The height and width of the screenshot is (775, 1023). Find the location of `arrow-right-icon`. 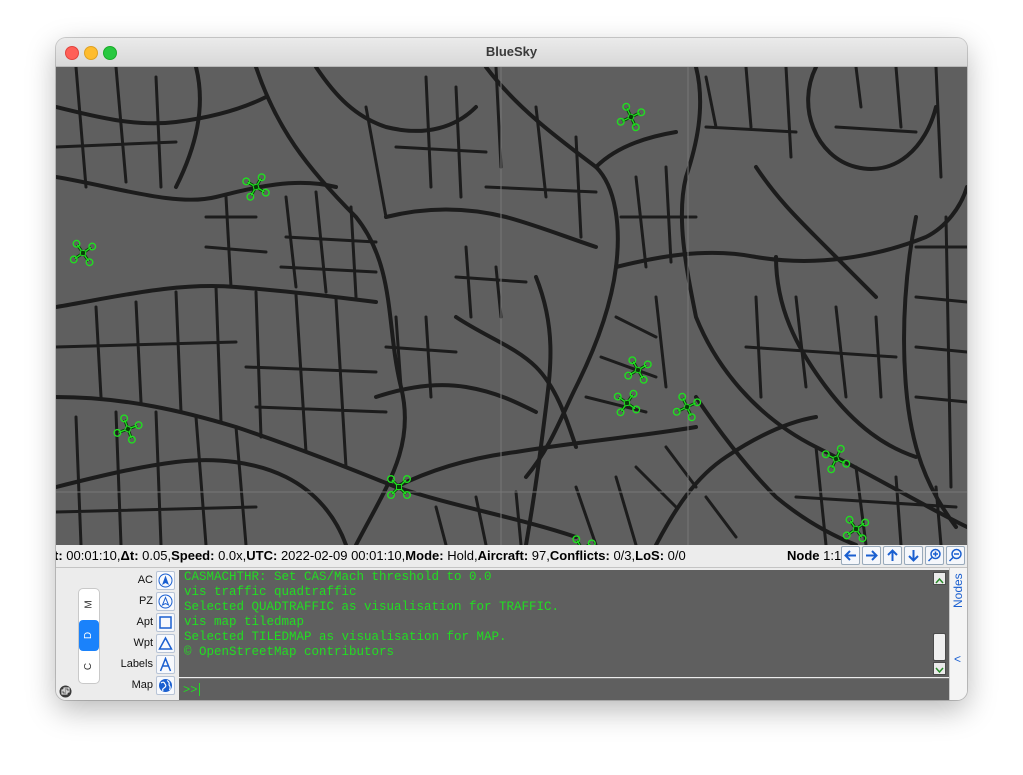

arrow-right-icon is located at coordinates (872, 555).